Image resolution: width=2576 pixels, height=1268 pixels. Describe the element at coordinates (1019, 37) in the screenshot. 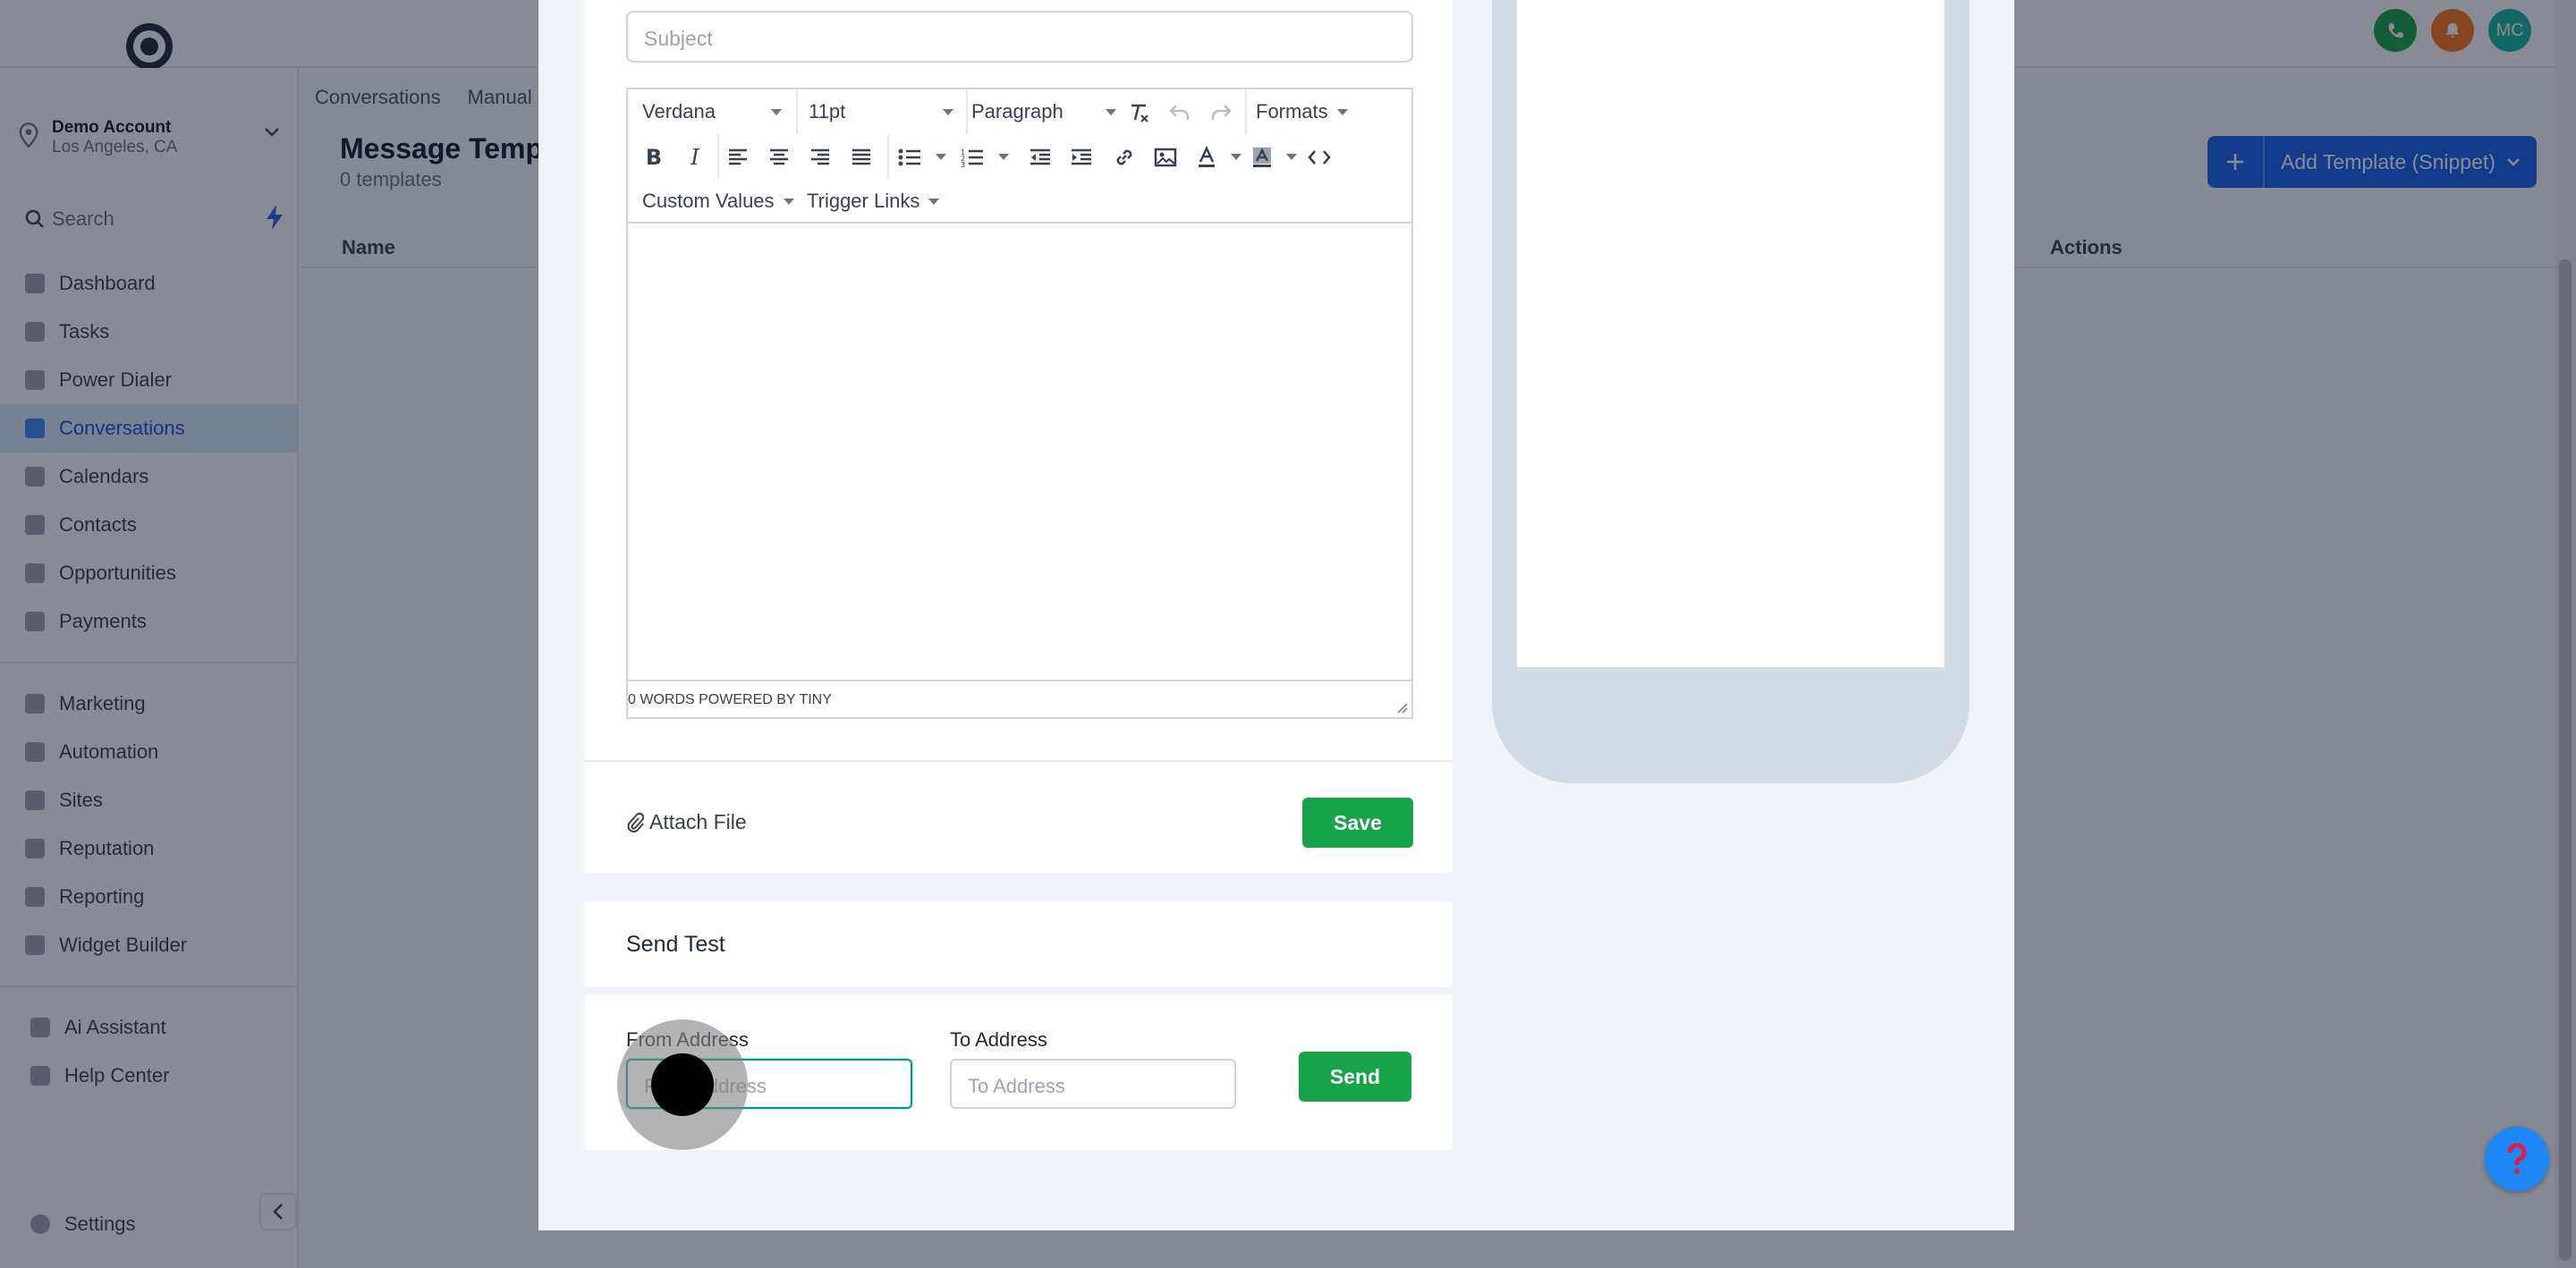

I see `subject-input: Subject` at that location.